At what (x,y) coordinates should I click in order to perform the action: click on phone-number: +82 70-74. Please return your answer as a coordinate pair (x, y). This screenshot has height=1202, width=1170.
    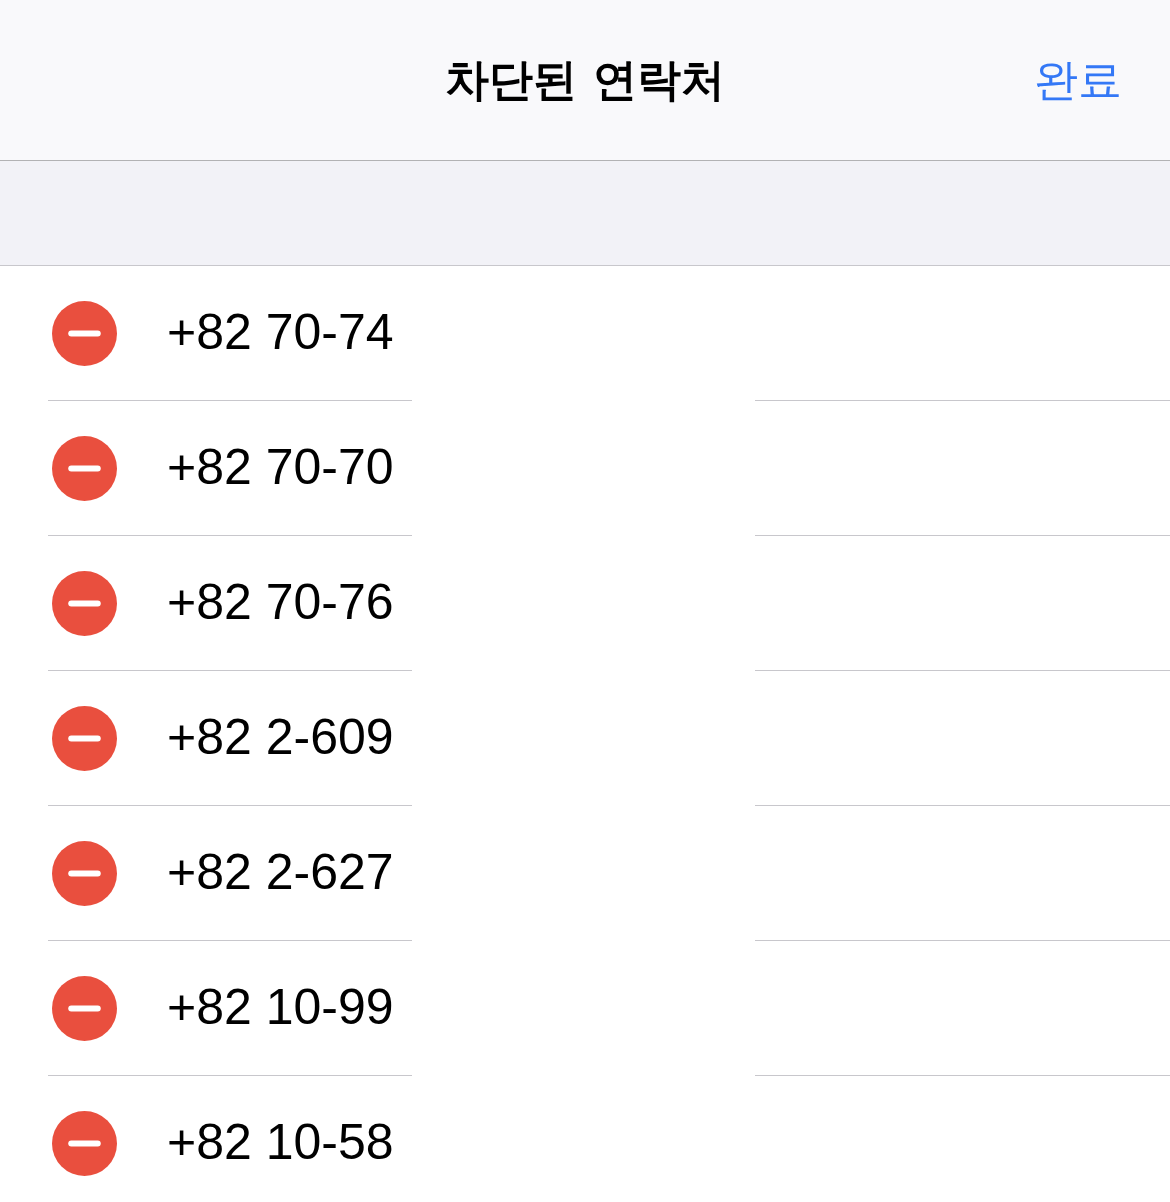
    Looking at the image, I should click on (280, 333).